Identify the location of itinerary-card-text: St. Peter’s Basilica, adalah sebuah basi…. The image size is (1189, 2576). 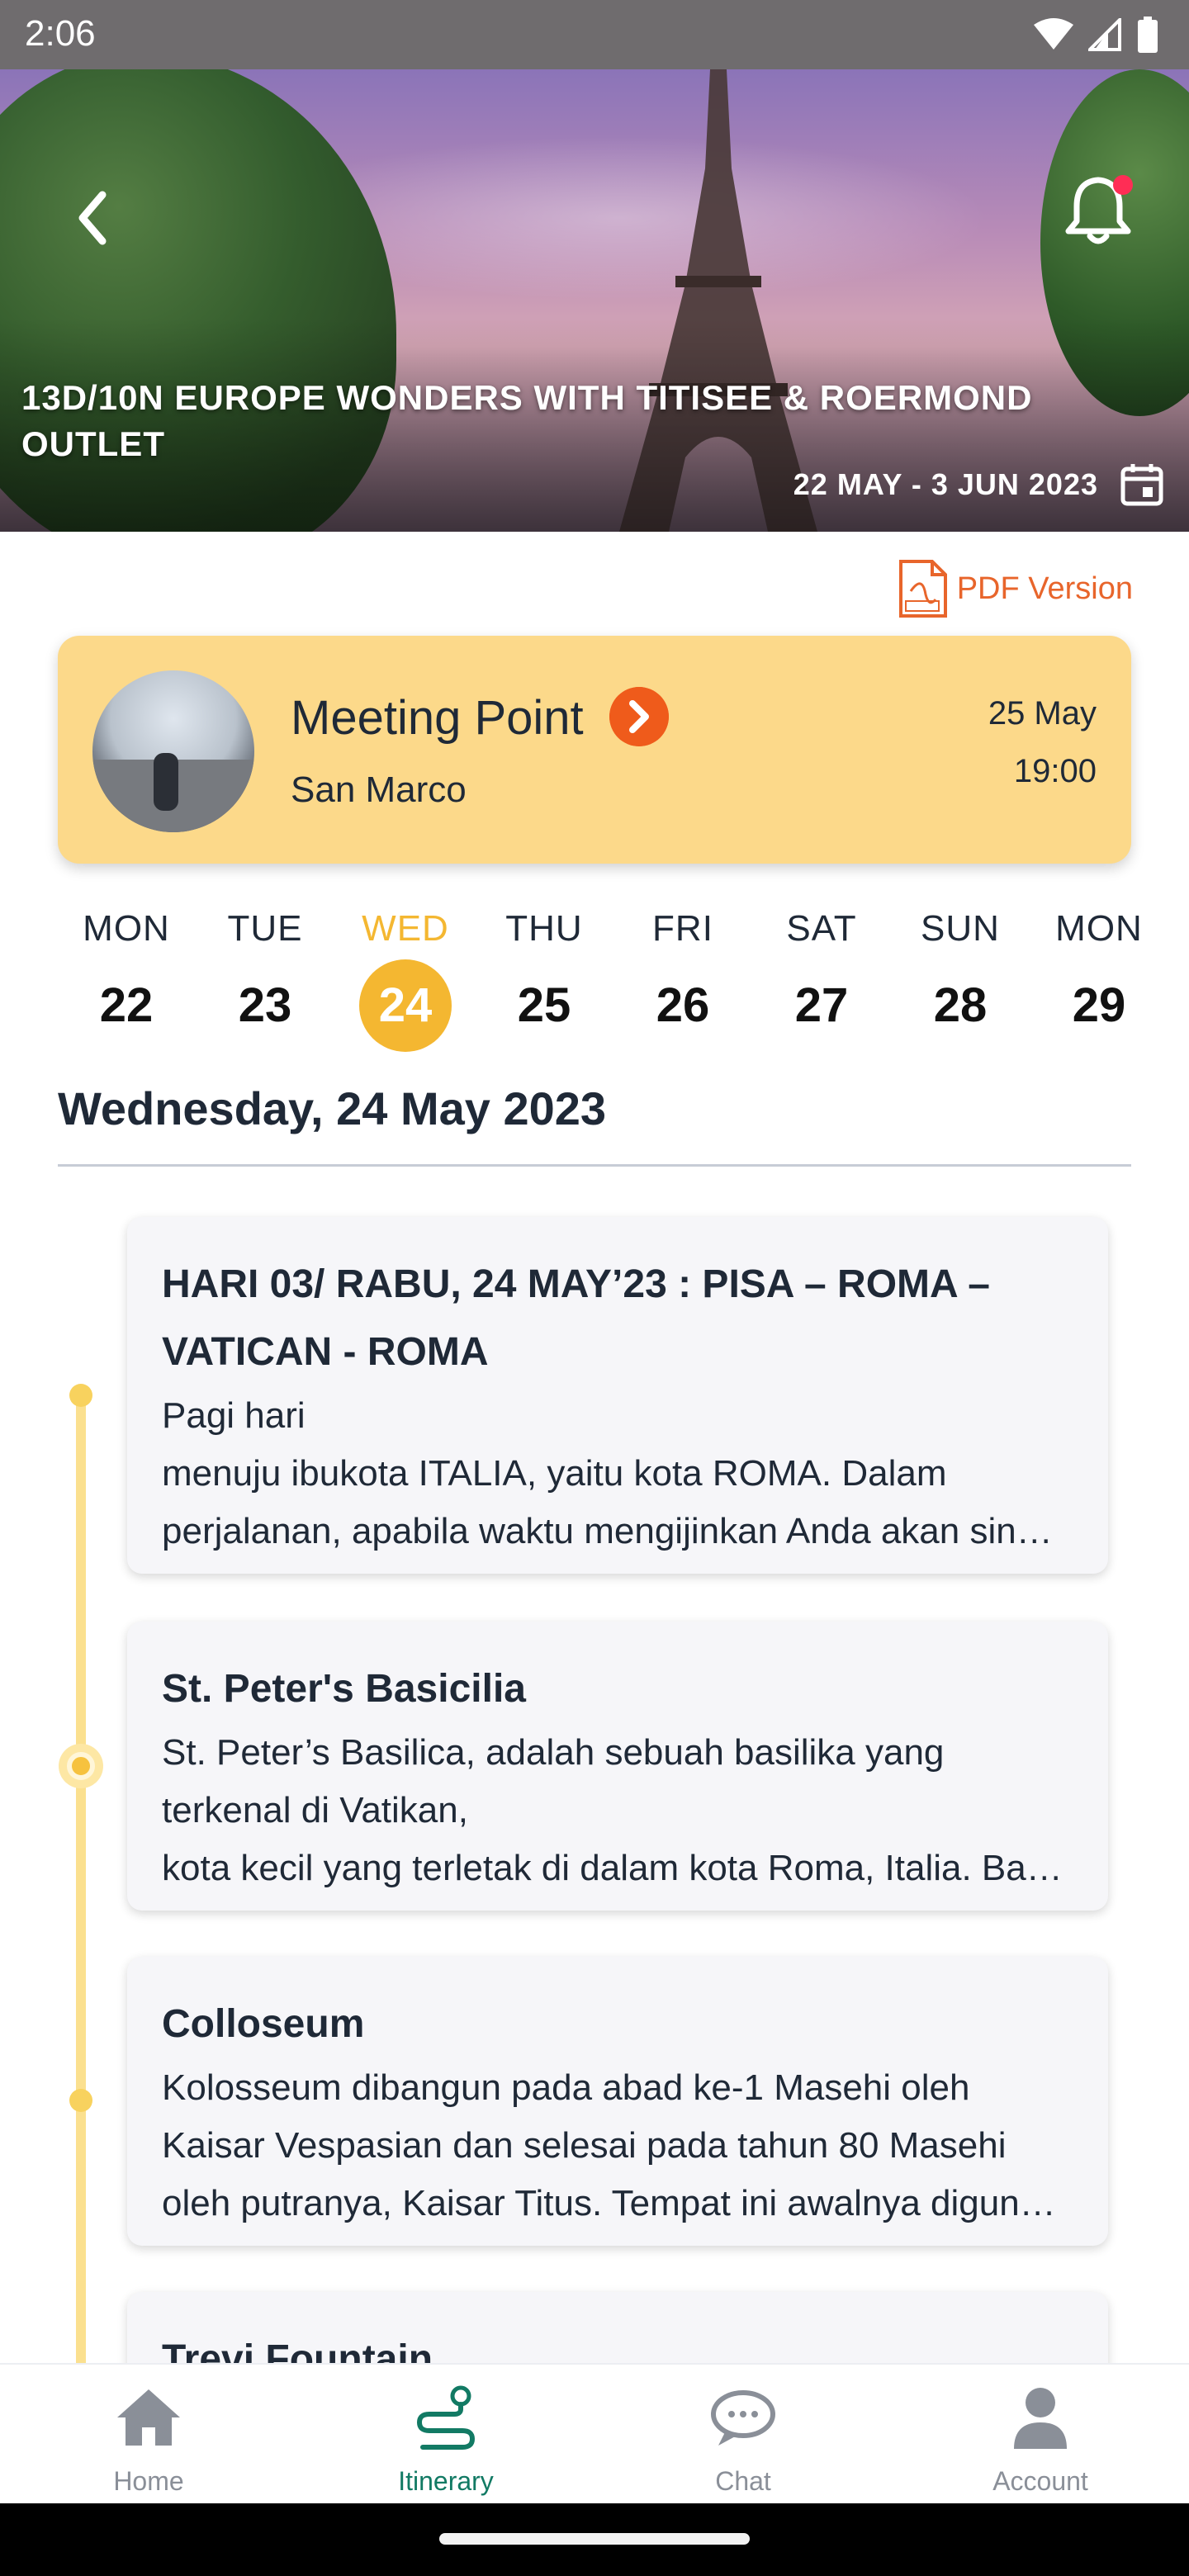
(553, 1752).